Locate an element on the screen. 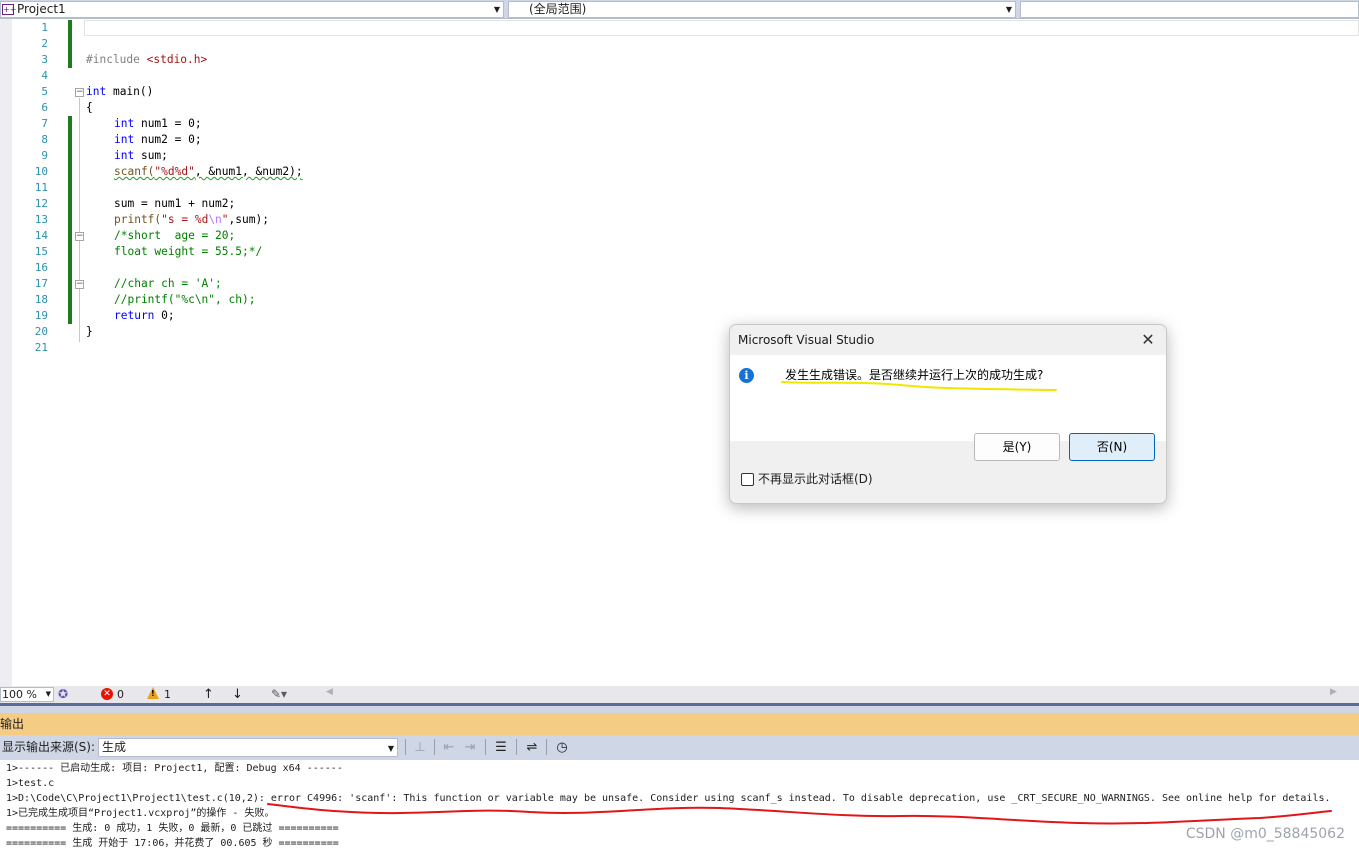  code-line: //printf("%c\n", ch); is located at coordinates (185, 299).